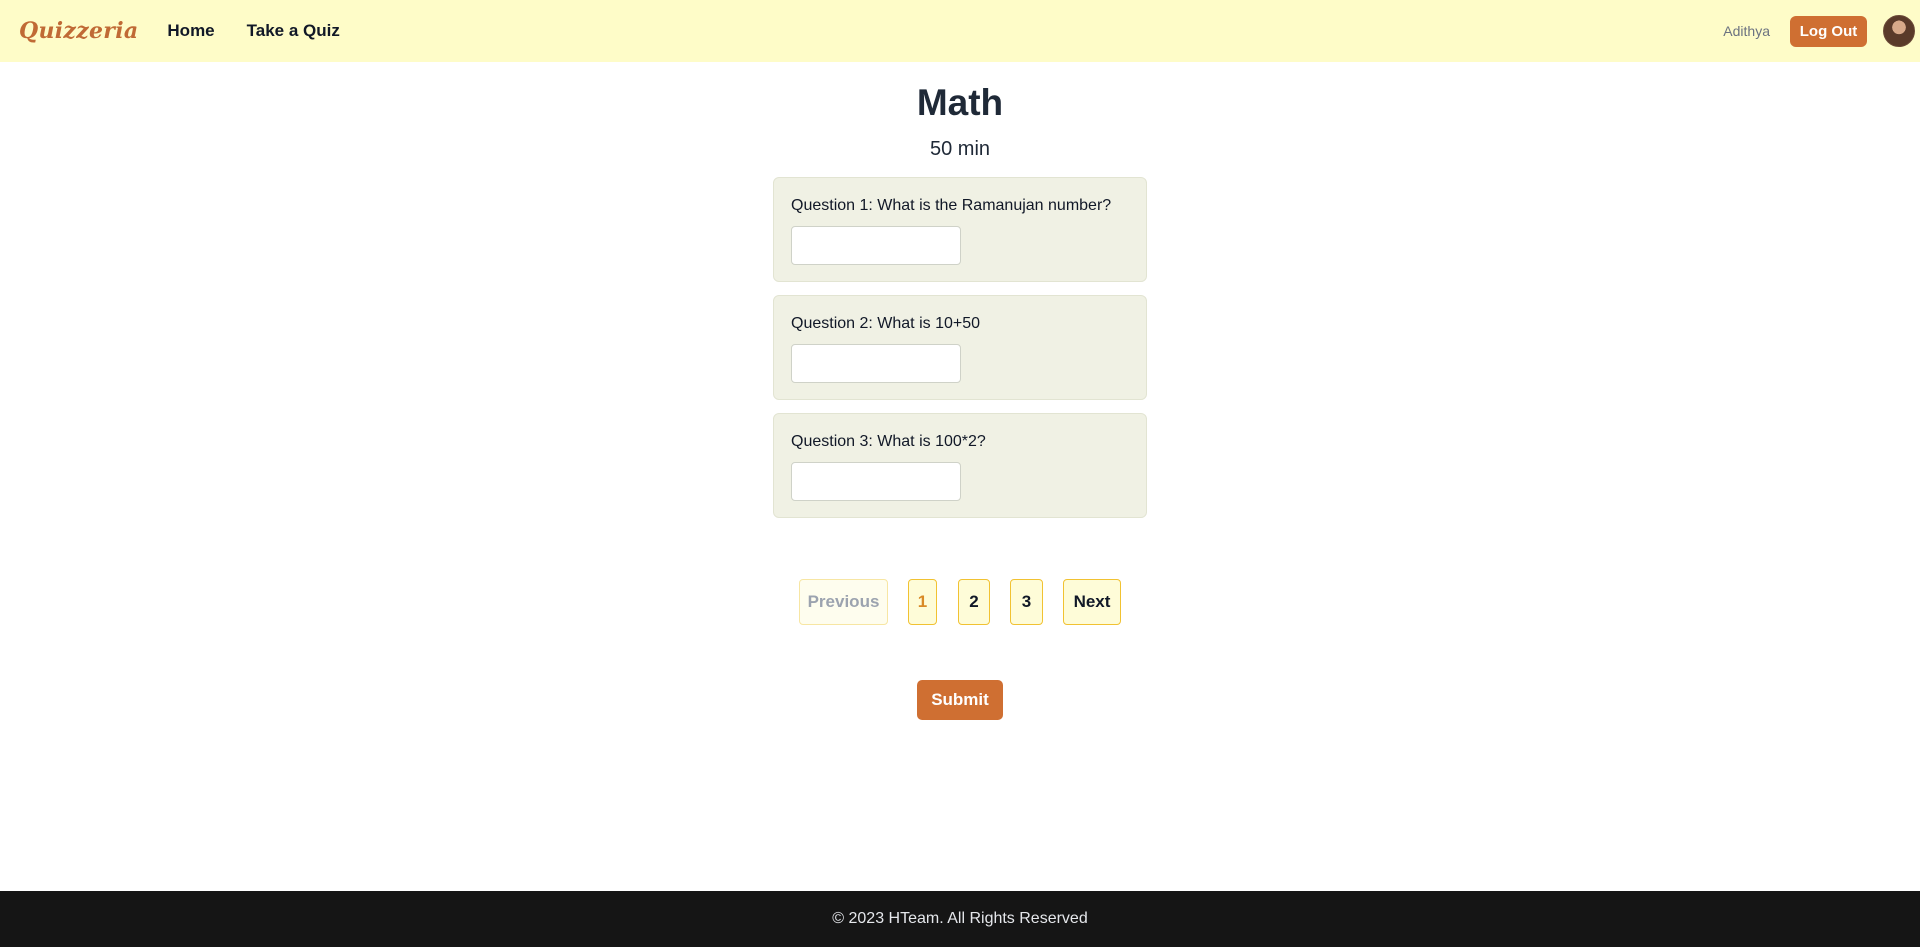  I want to click on question-card-3: Question 3: What is 100*2?, so click(960, 465).